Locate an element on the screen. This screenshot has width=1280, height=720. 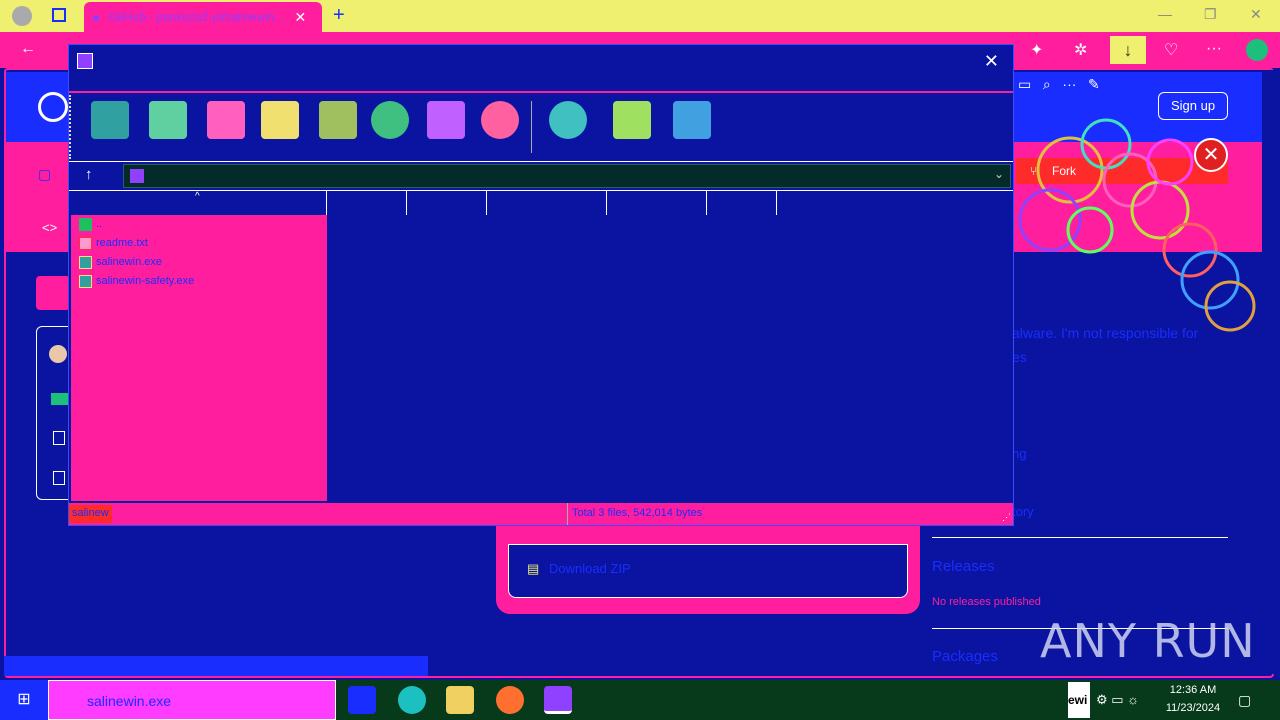
glitch-circles is located at coordinates (1137, 225).